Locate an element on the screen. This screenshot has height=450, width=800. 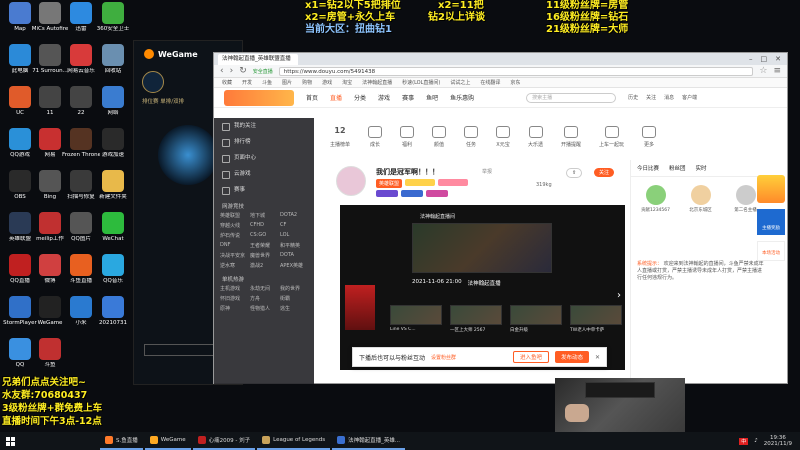
taskbar-item: WeGame is located at coordinates (167, 441).